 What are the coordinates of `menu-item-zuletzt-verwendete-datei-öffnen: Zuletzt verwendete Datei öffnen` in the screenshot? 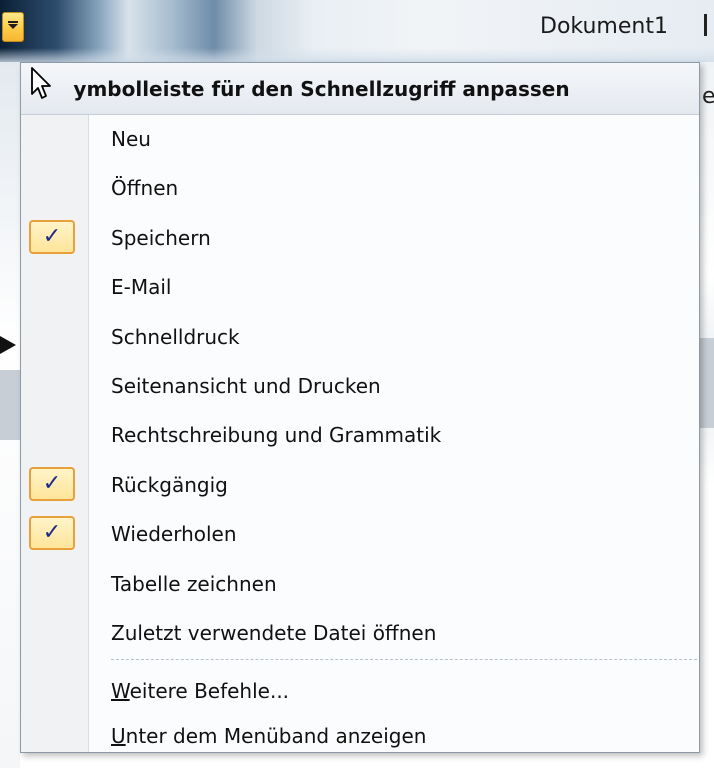 It's located at (360, 633).